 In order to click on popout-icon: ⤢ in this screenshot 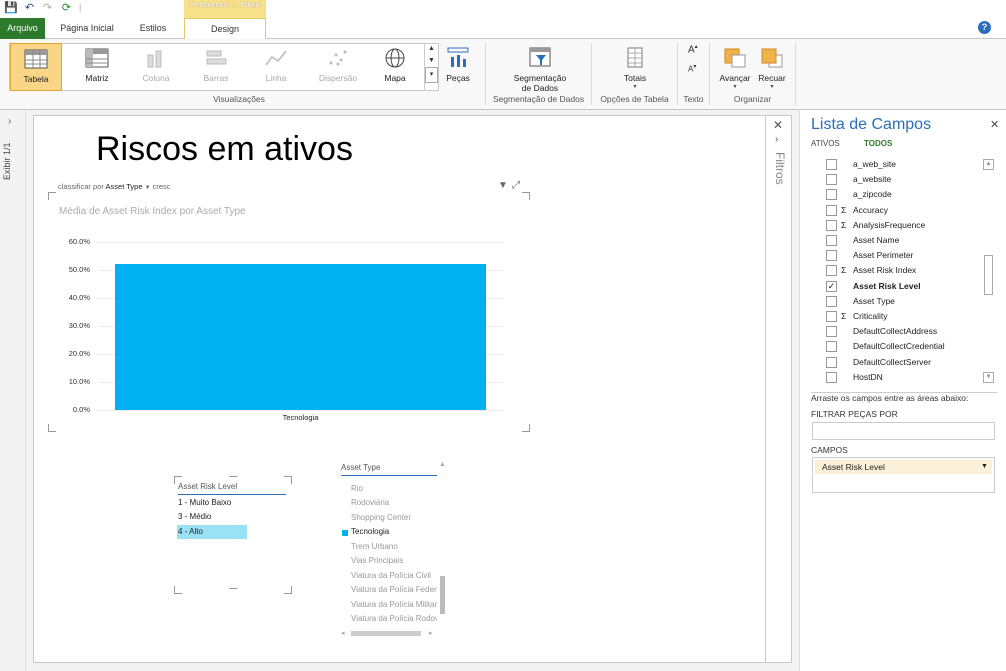, I will do `click(516, 185)`.